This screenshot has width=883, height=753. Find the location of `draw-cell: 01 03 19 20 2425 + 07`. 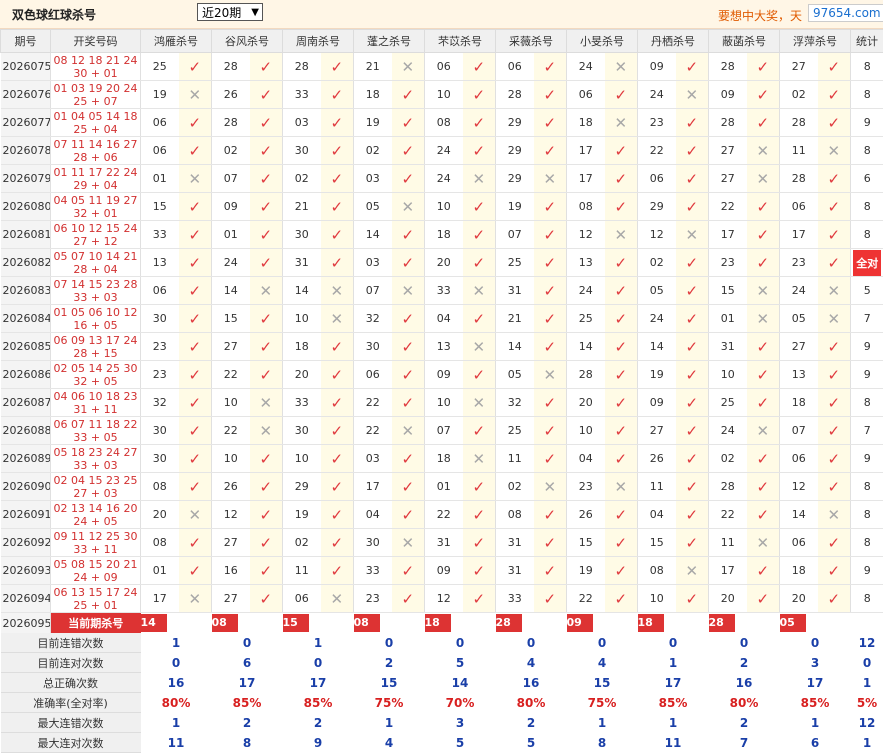

draw-cell: 01 03 19 20 2425 + 07 is located at coordinates (96, 95).